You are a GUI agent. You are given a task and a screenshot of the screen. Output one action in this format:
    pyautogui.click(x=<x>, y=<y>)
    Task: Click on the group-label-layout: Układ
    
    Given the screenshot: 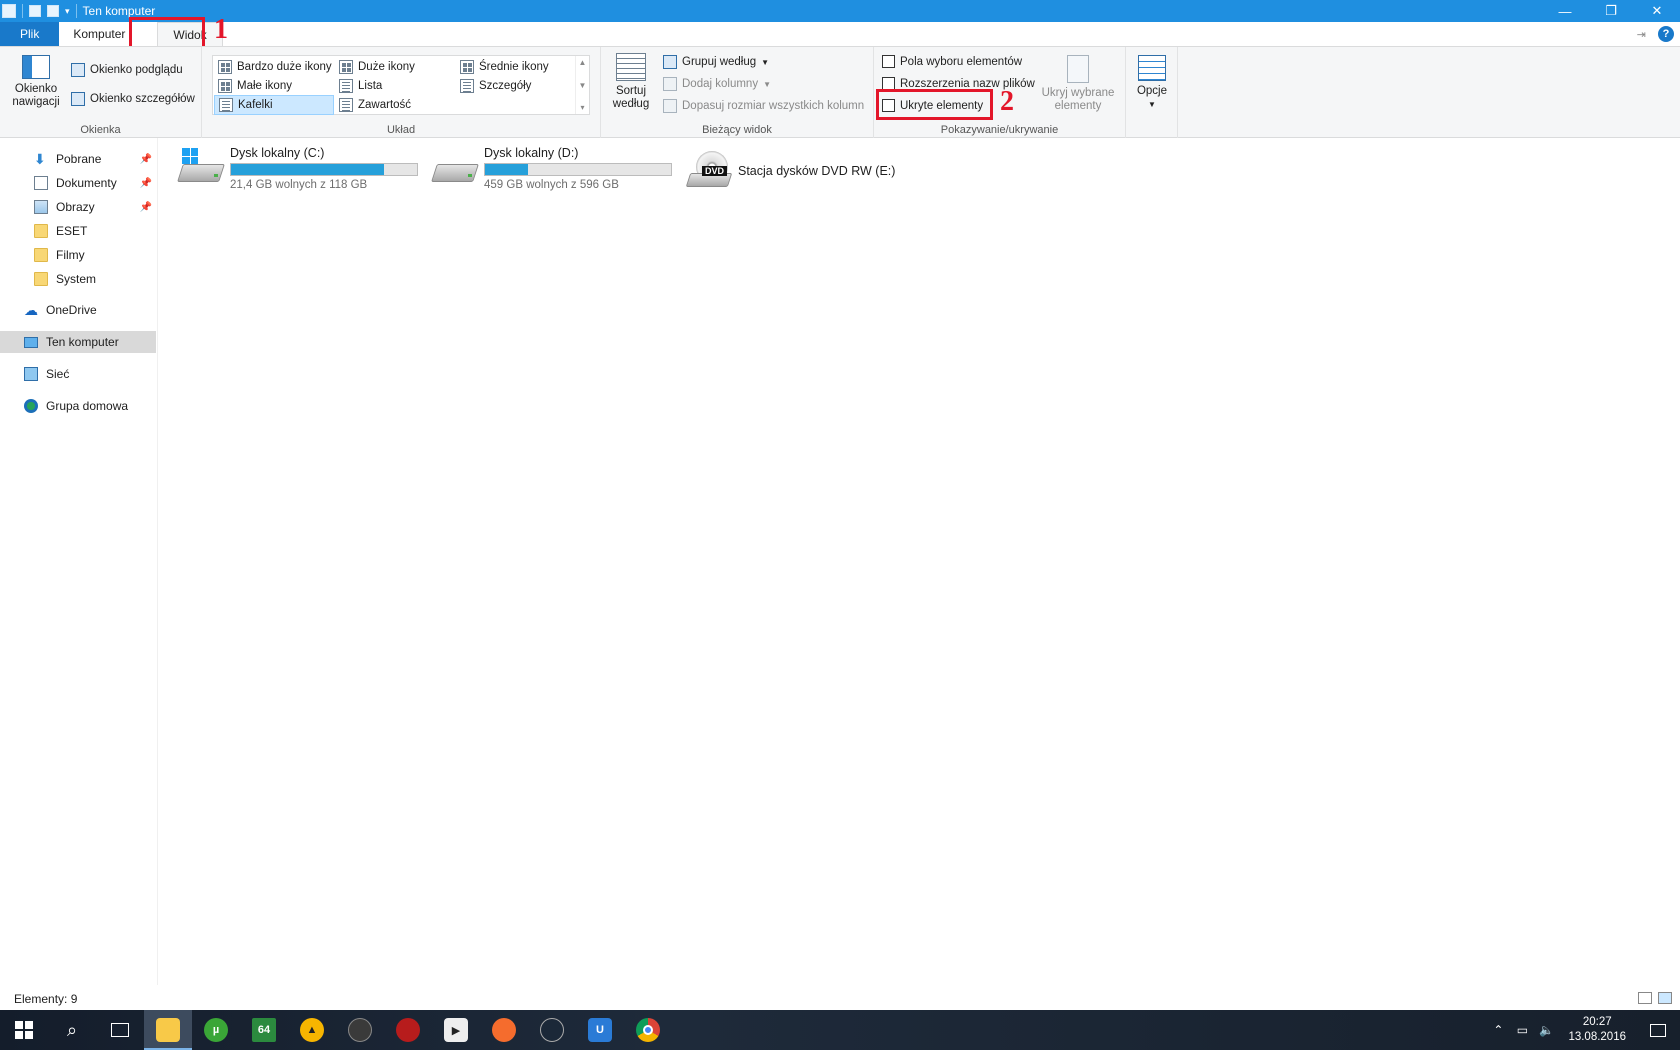 What is the action you would take?
    pyautogui.click(x=401, y=130)
    